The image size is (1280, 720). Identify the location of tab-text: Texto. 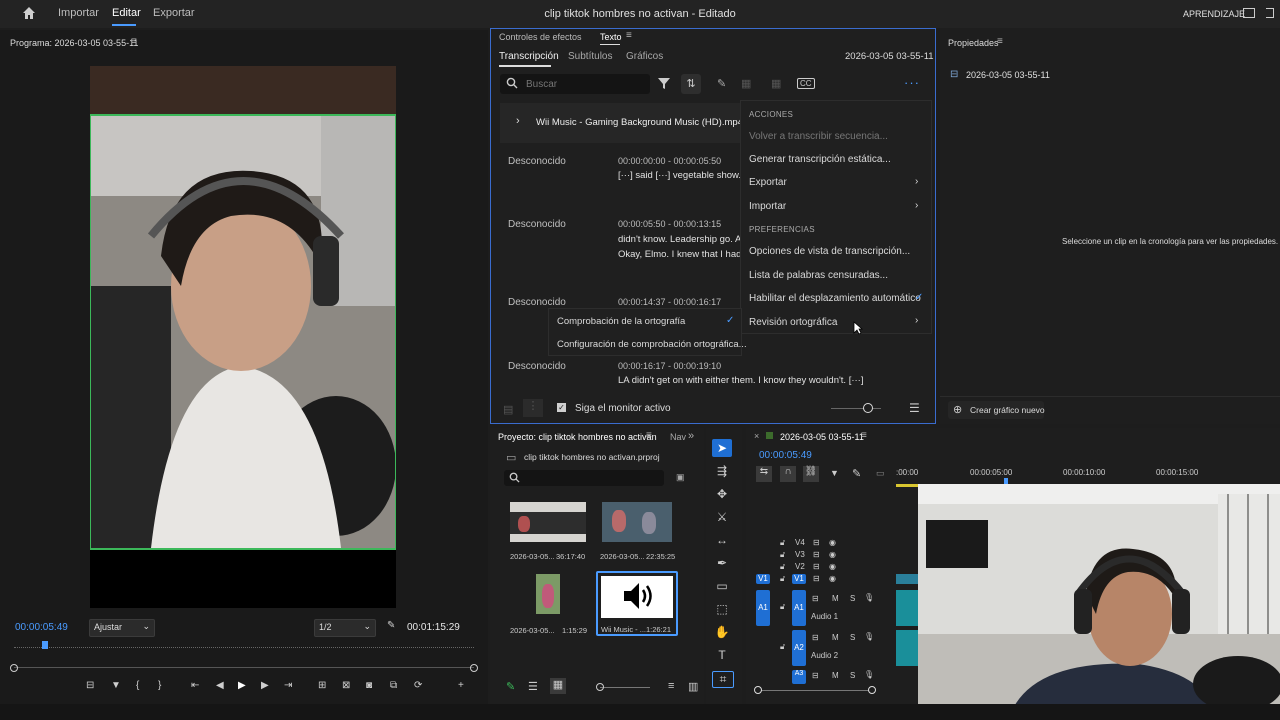
(611, 37).